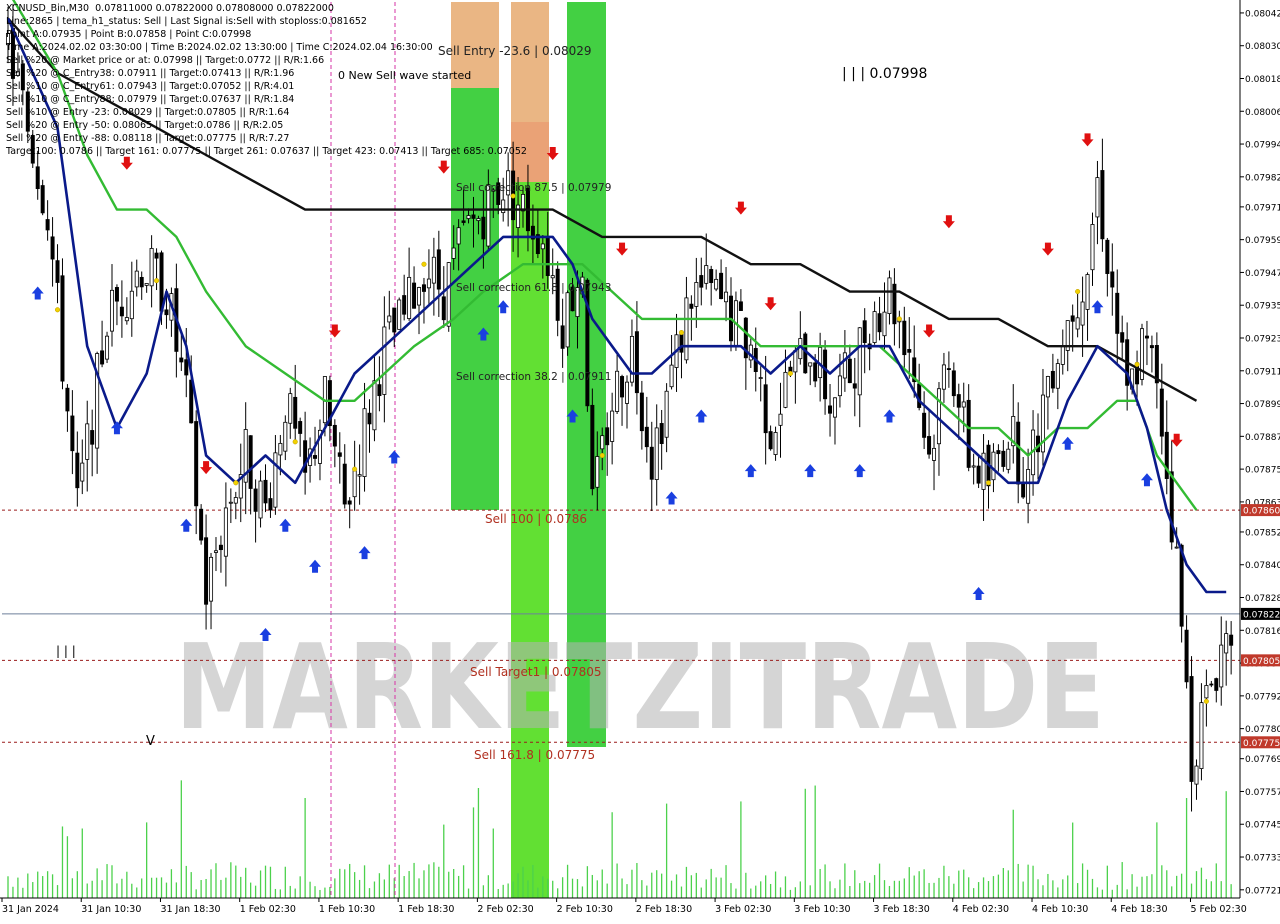 The image size is (1280, 924). Describe the element at coordinates (1139, 909) in the screenshot. I see `time-tick-label: 4 Feb 18:30` at that location.